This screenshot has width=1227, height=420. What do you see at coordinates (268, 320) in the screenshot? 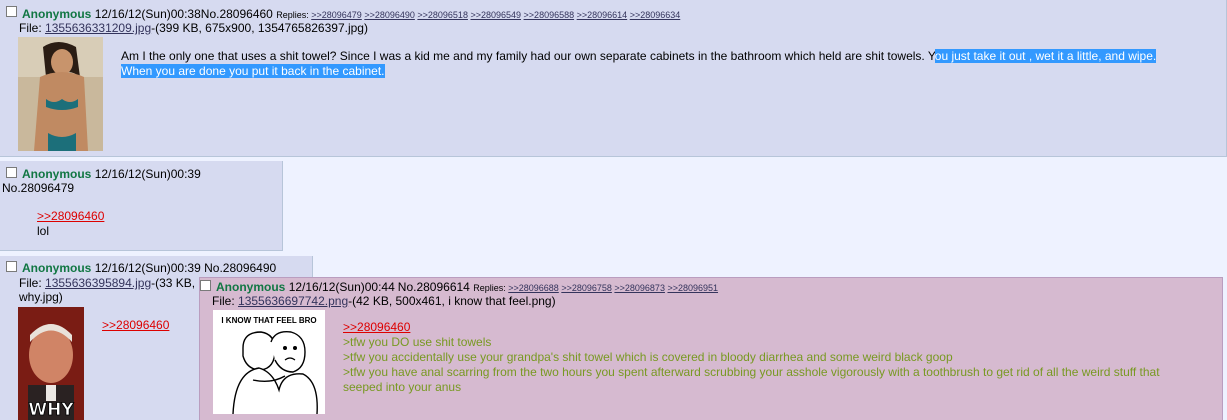
I see `feel-caption: I KNOW THAT FEEL BRO` at bounding box center [268, 320].